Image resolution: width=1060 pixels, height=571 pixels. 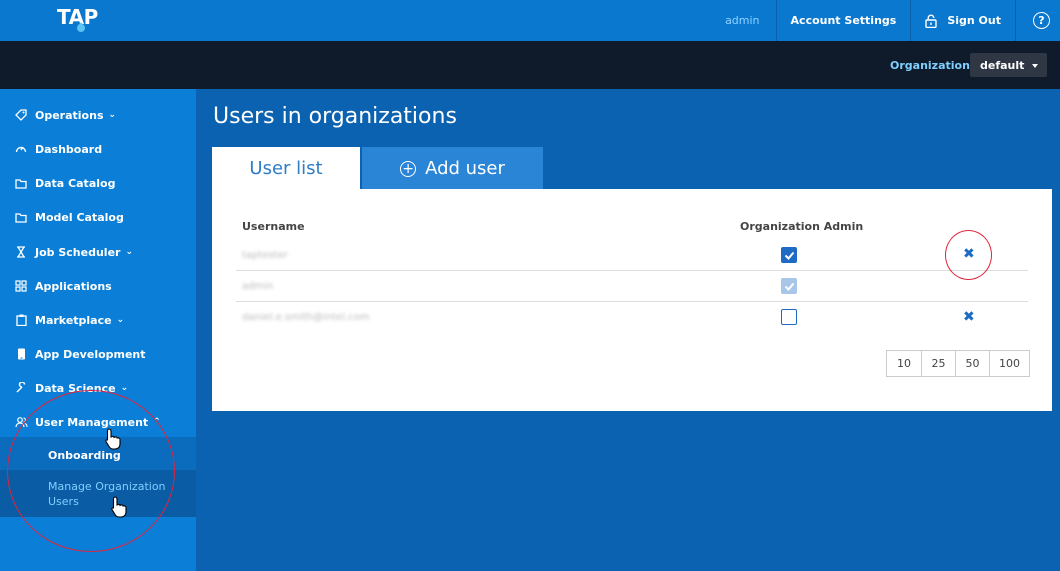 I want to click on page-title: Users in organizations, so click(x=335, y=116).